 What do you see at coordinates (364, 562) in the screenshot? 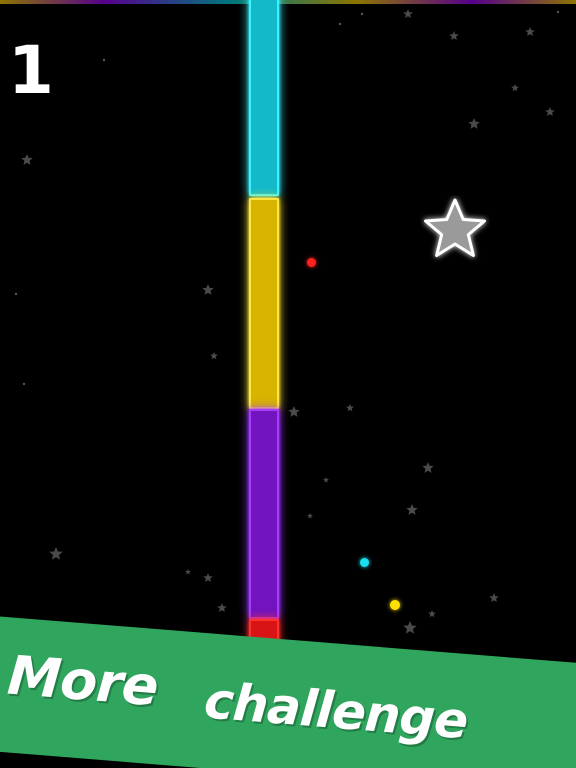
I see `cyan-ball` at bounding box center [364, 562].